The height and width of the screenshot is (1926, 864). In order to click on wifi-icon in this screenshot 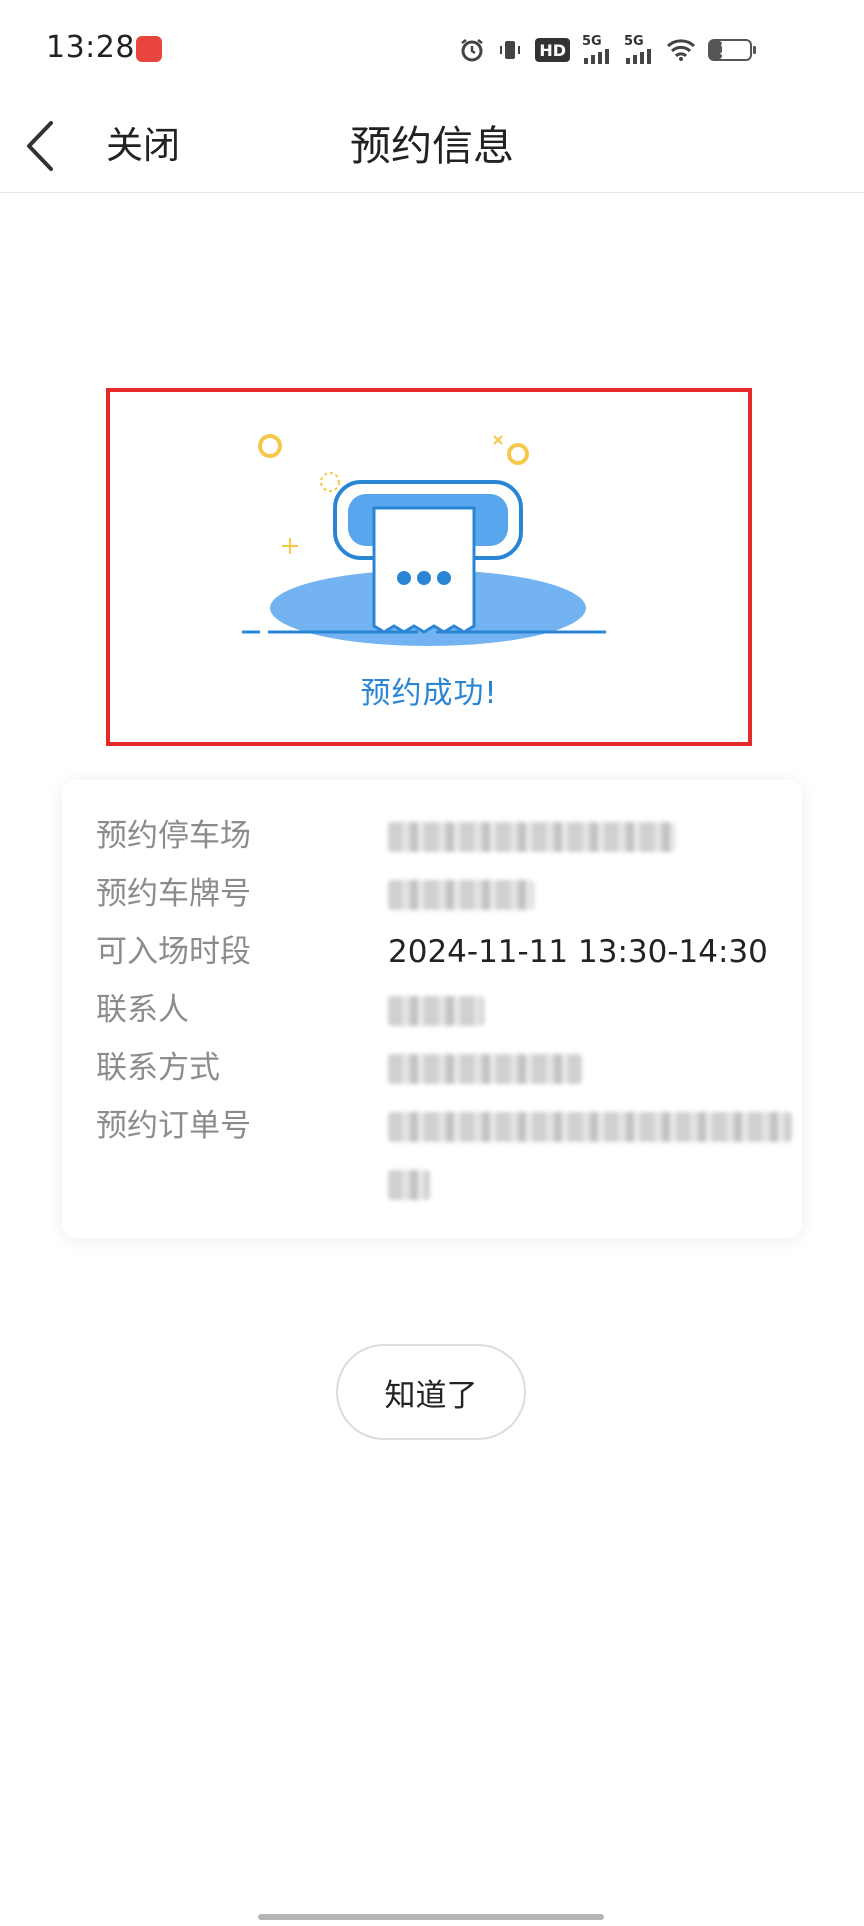, I will do `click(681, 50)`.